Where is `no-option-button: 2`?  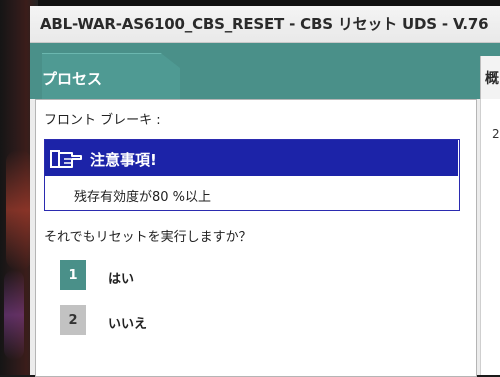
no-option-button: 2 is located at coordinates (73, 320).